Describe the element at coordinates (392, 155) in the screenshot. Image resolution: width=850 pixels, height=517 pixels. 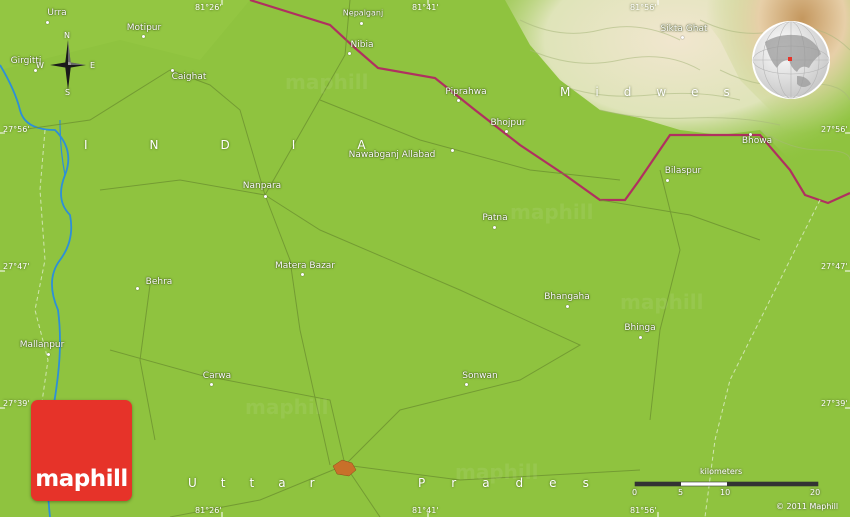
I see `place-label-nawabganj-allabad: Nawabganj Allabad` at that location.